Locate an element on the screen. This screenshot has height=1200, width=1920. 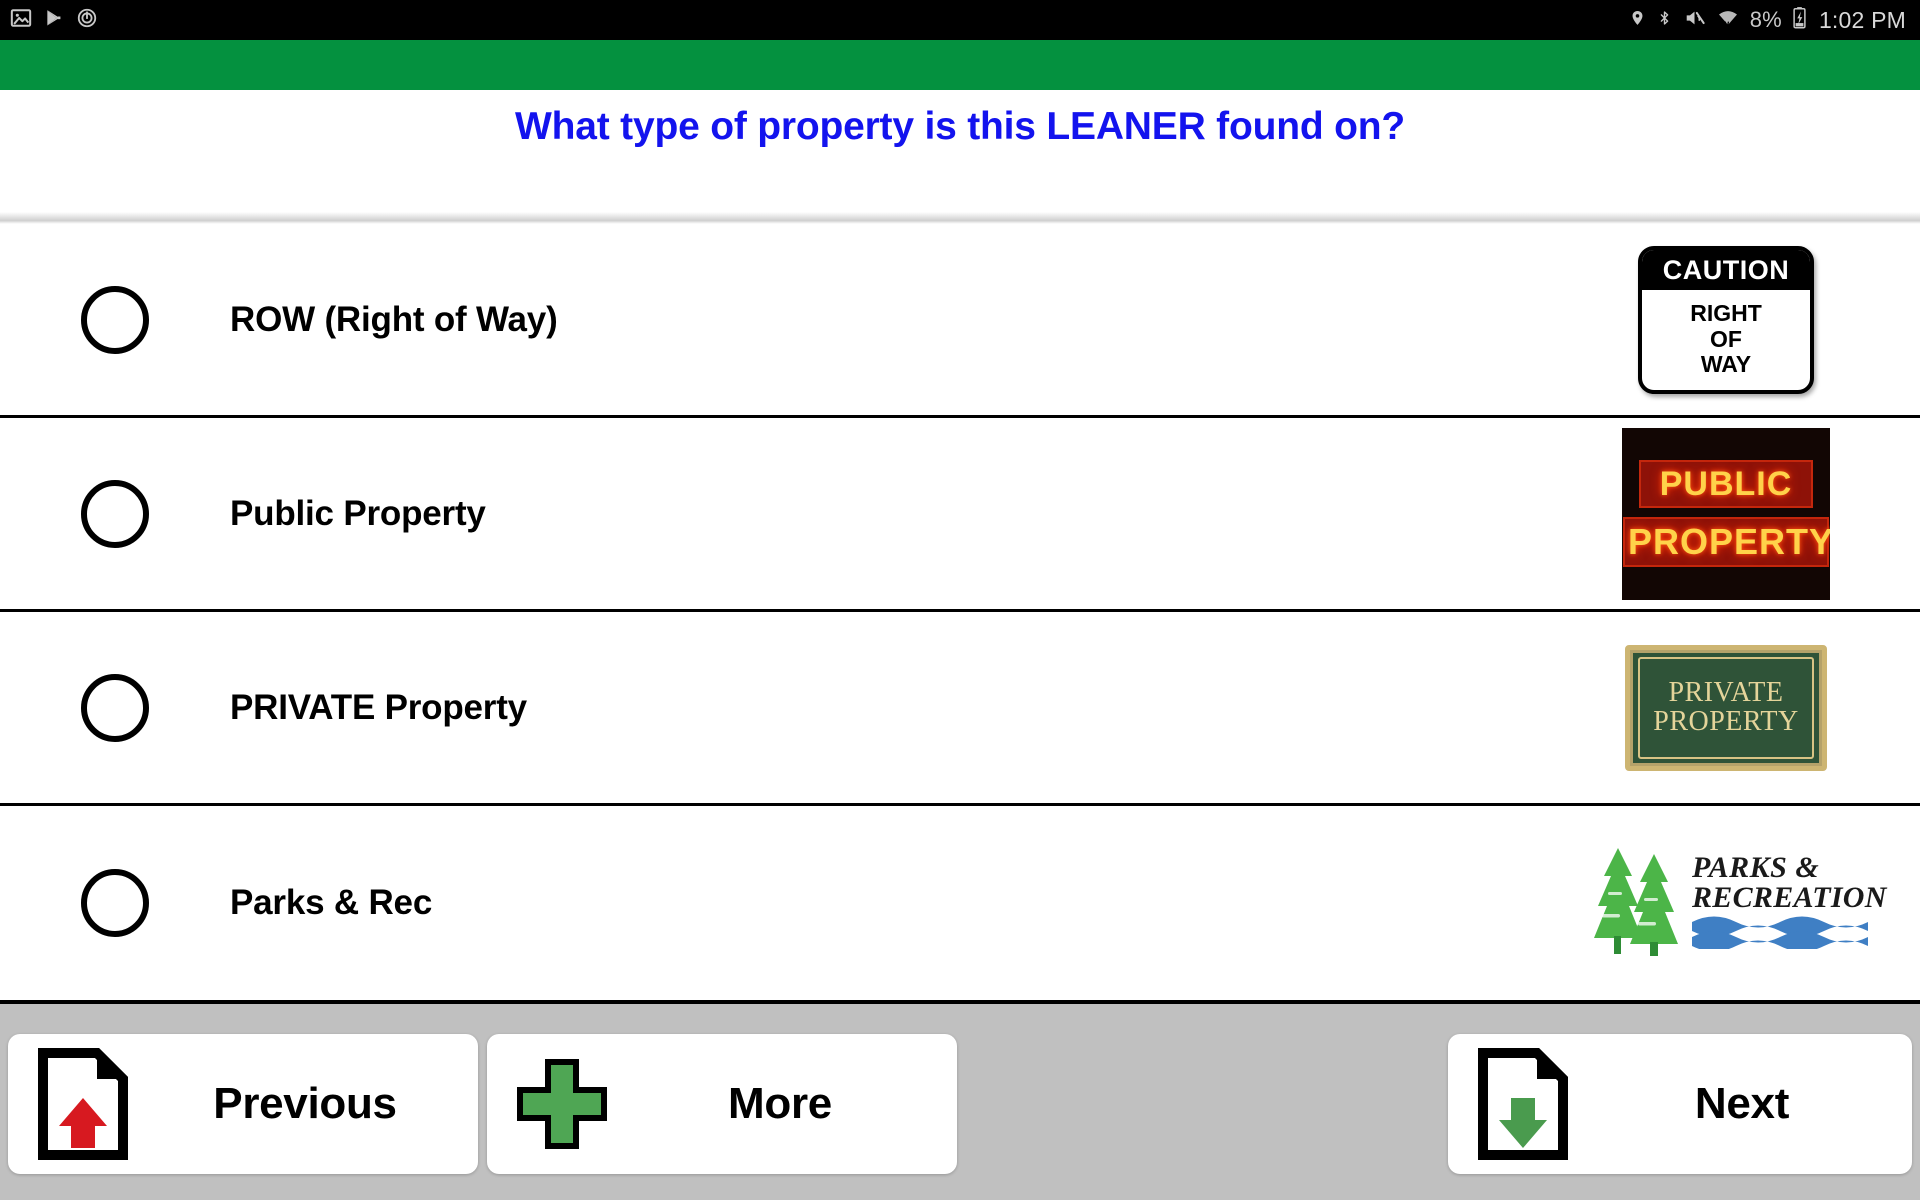
clock-label: 1:02 PM is located at coordinates (1862, 19).